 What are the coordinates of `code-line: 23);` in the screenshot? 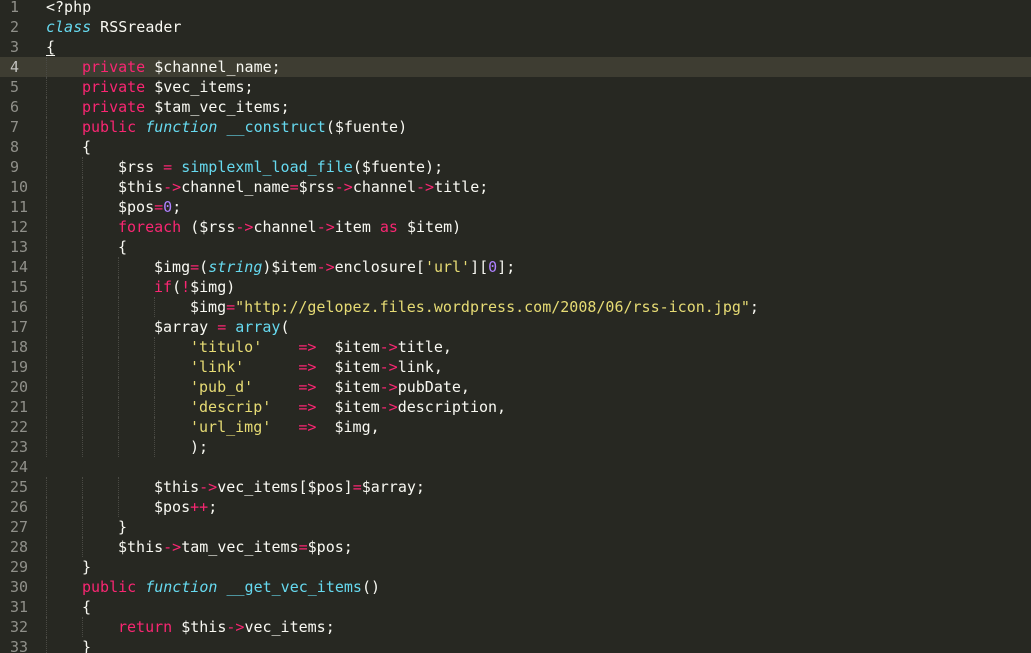 It's located at (515, 447).